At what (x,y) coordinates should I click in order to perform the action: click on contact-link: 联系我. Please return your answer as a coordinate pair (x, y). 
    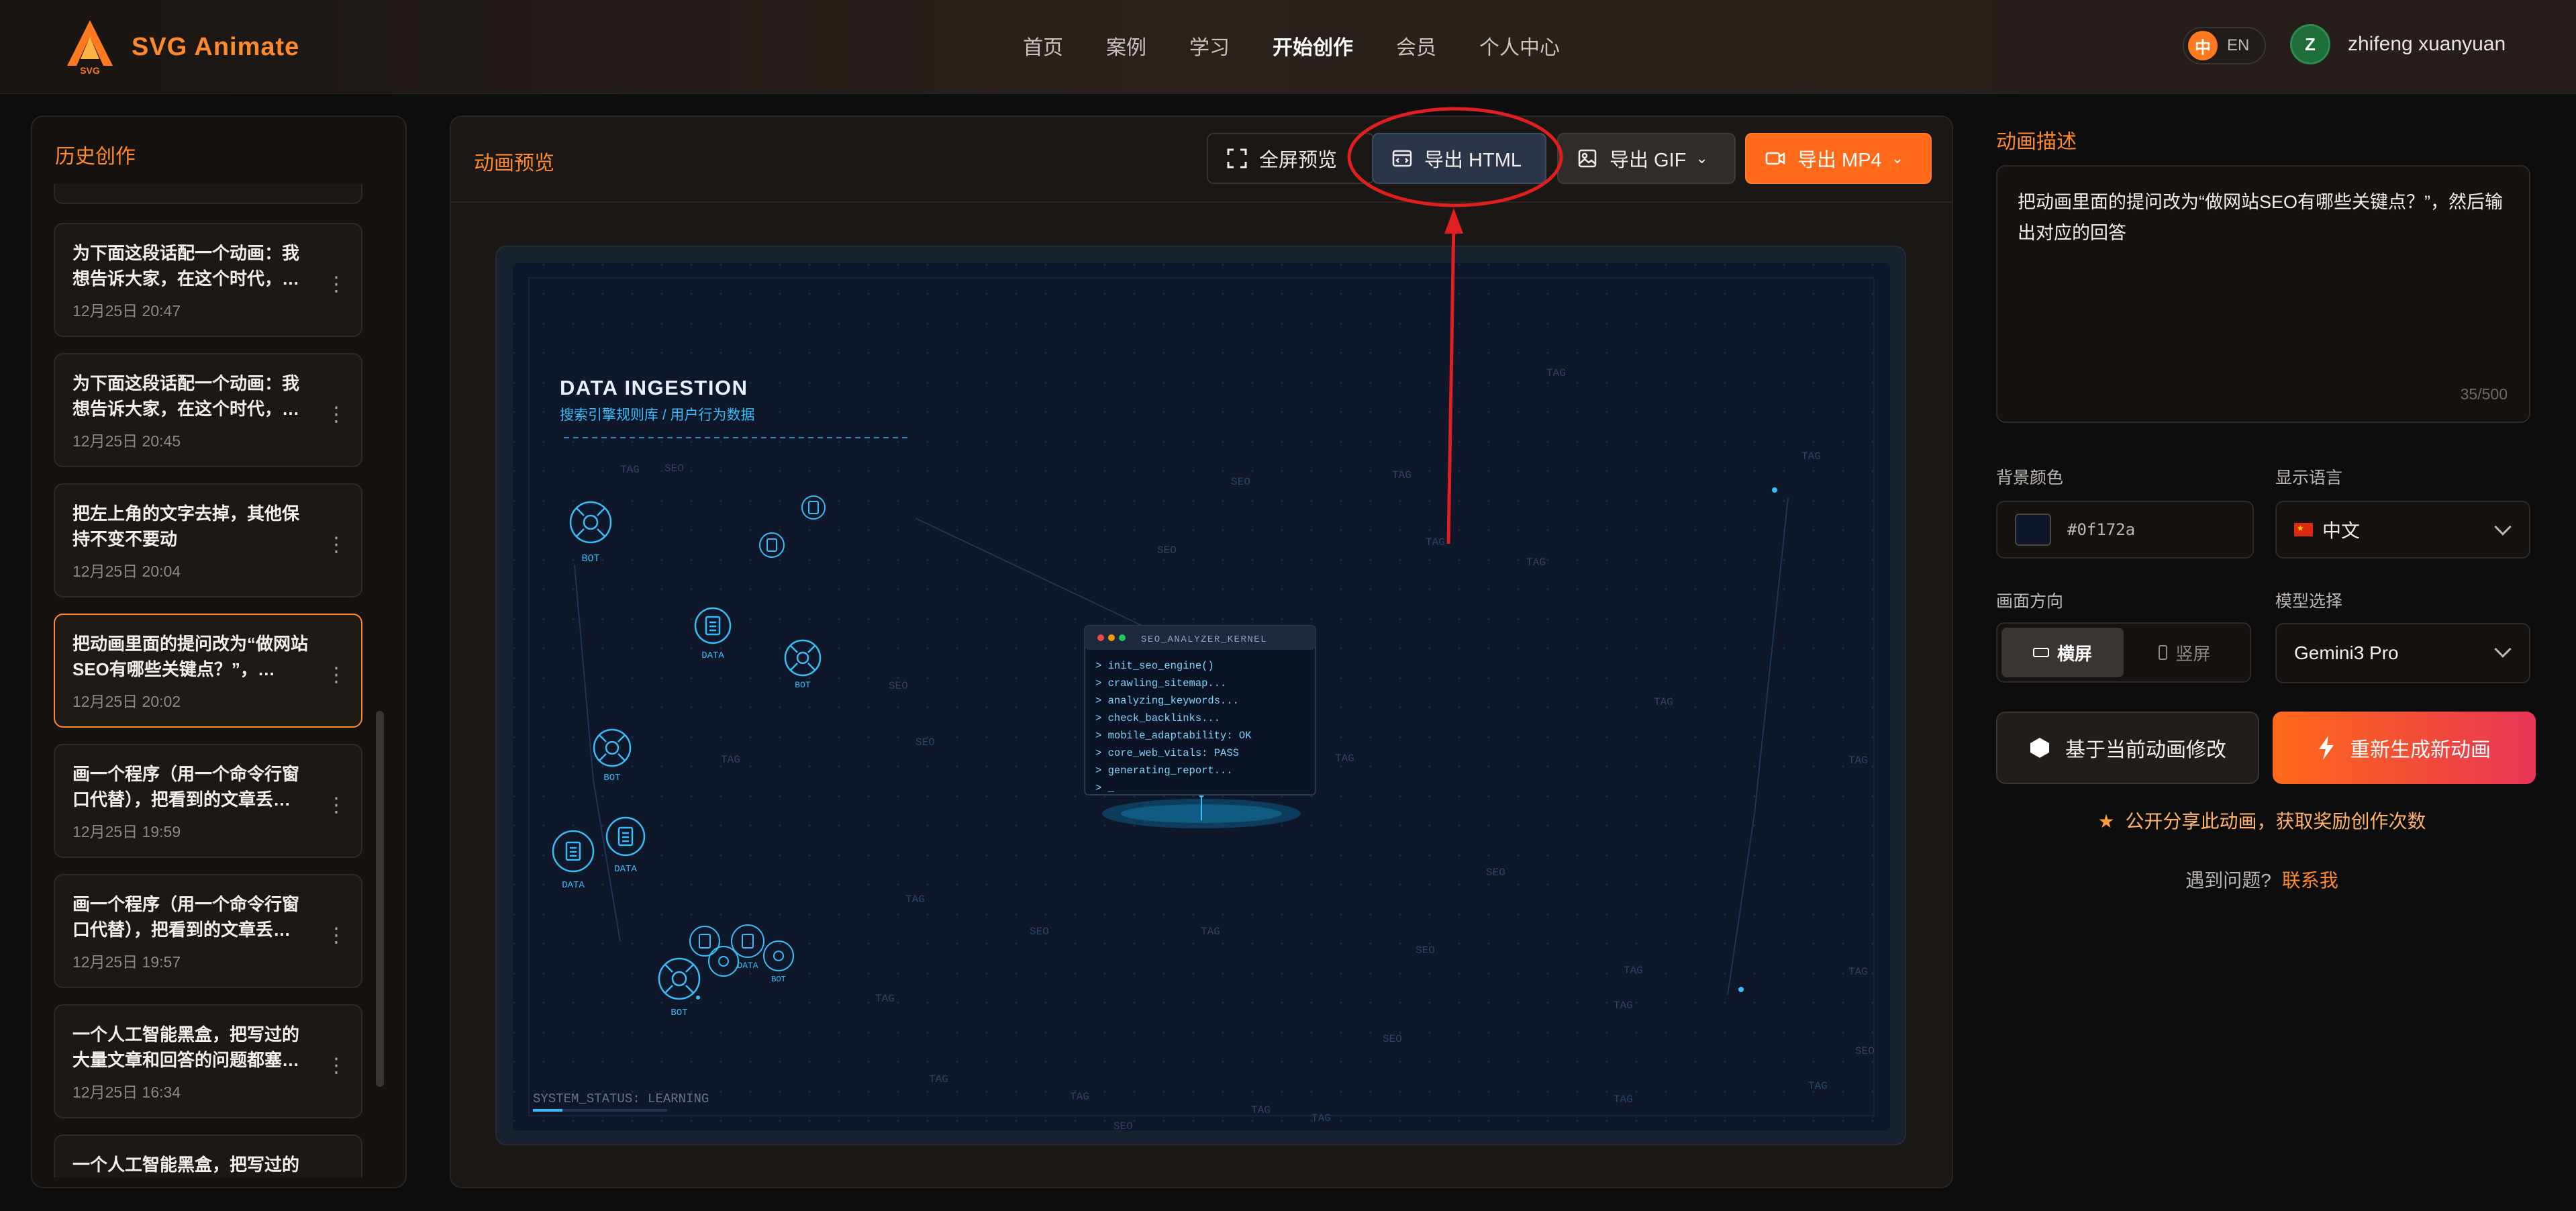
    Looking at the image, I should click on (2310, 880).